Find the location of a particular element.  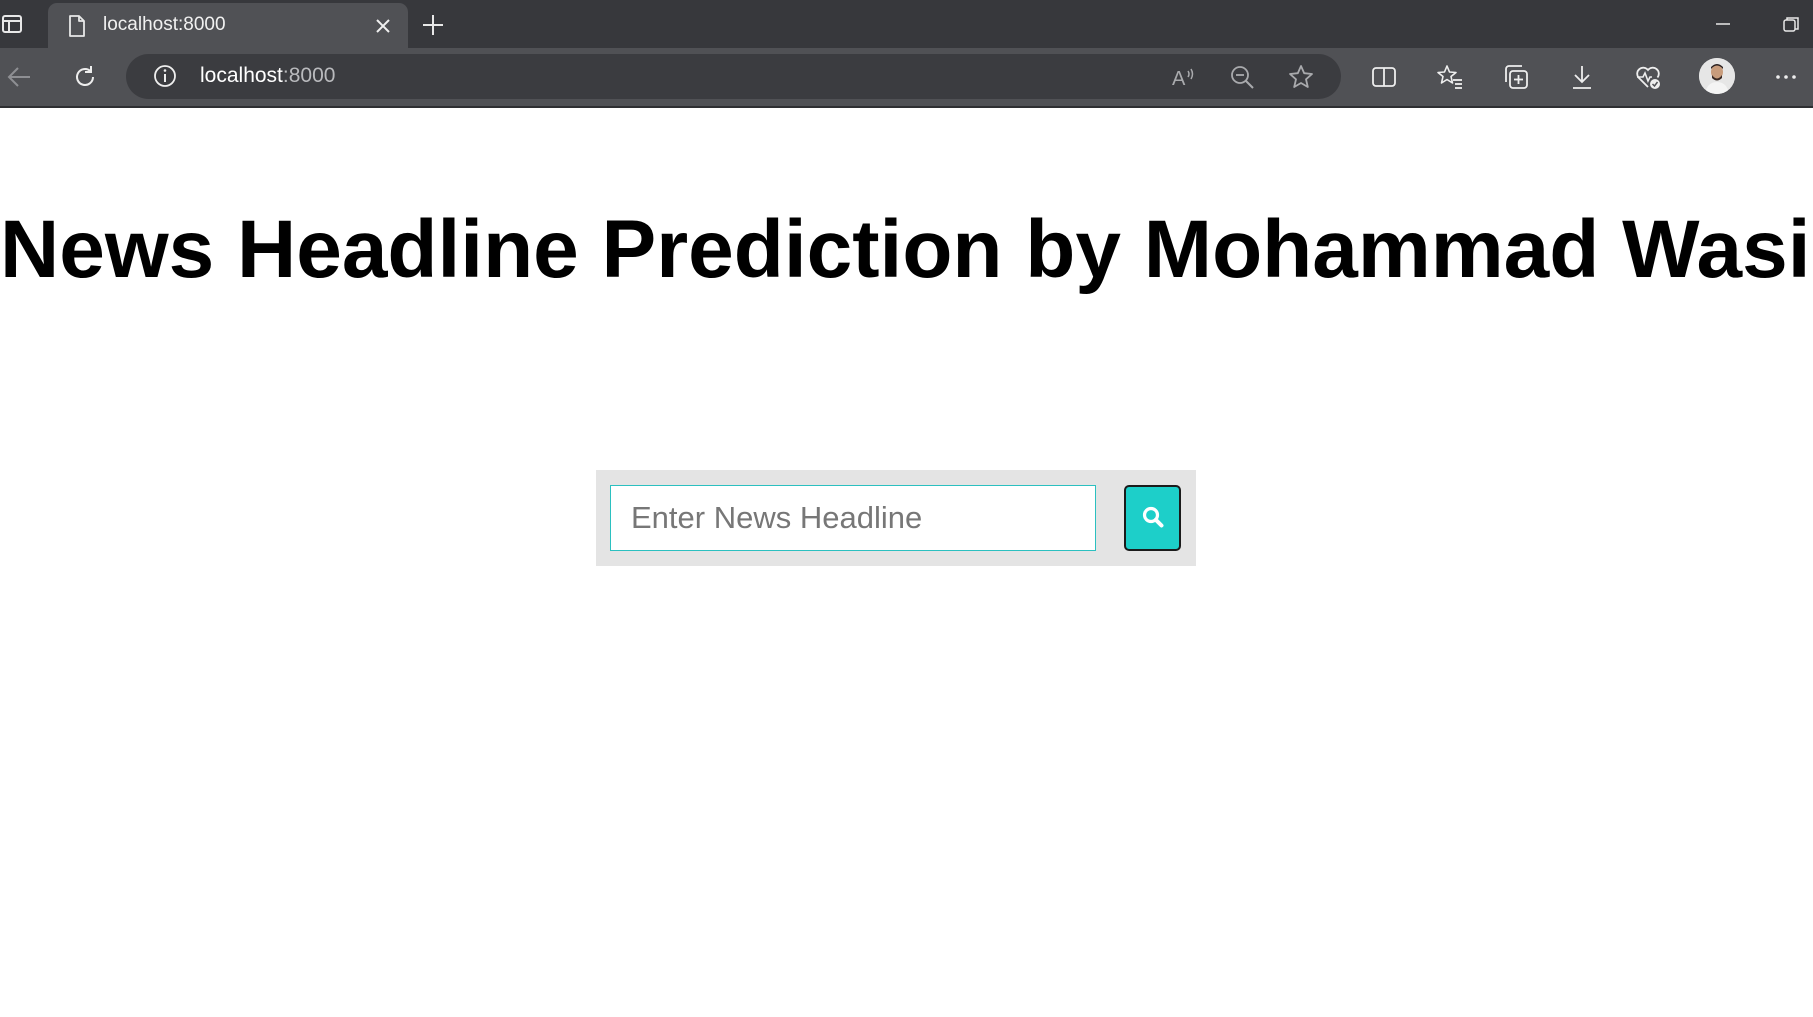

browser-toolbar: localhost:8000 A is located at coordinates (906, 78).